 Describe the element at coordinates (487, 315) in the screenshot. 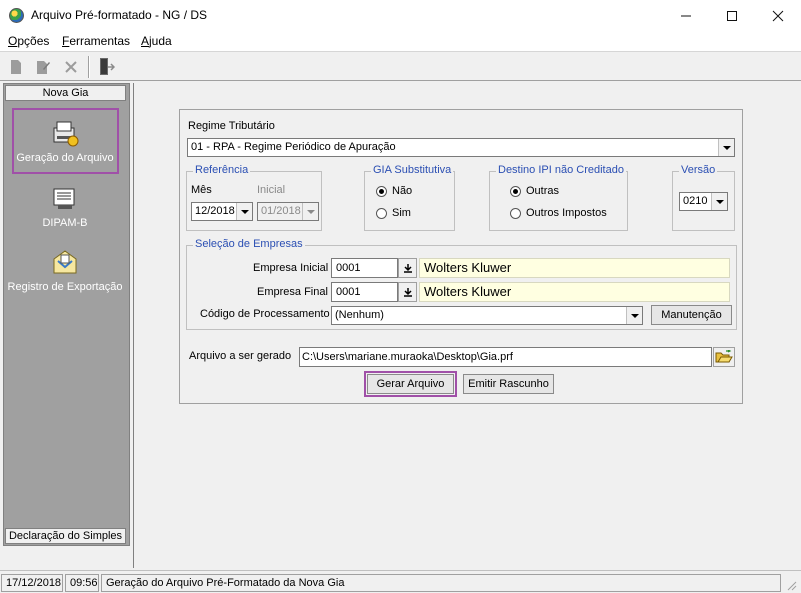

I see `codigo-processamento-select: (Nenhum)` at that location.